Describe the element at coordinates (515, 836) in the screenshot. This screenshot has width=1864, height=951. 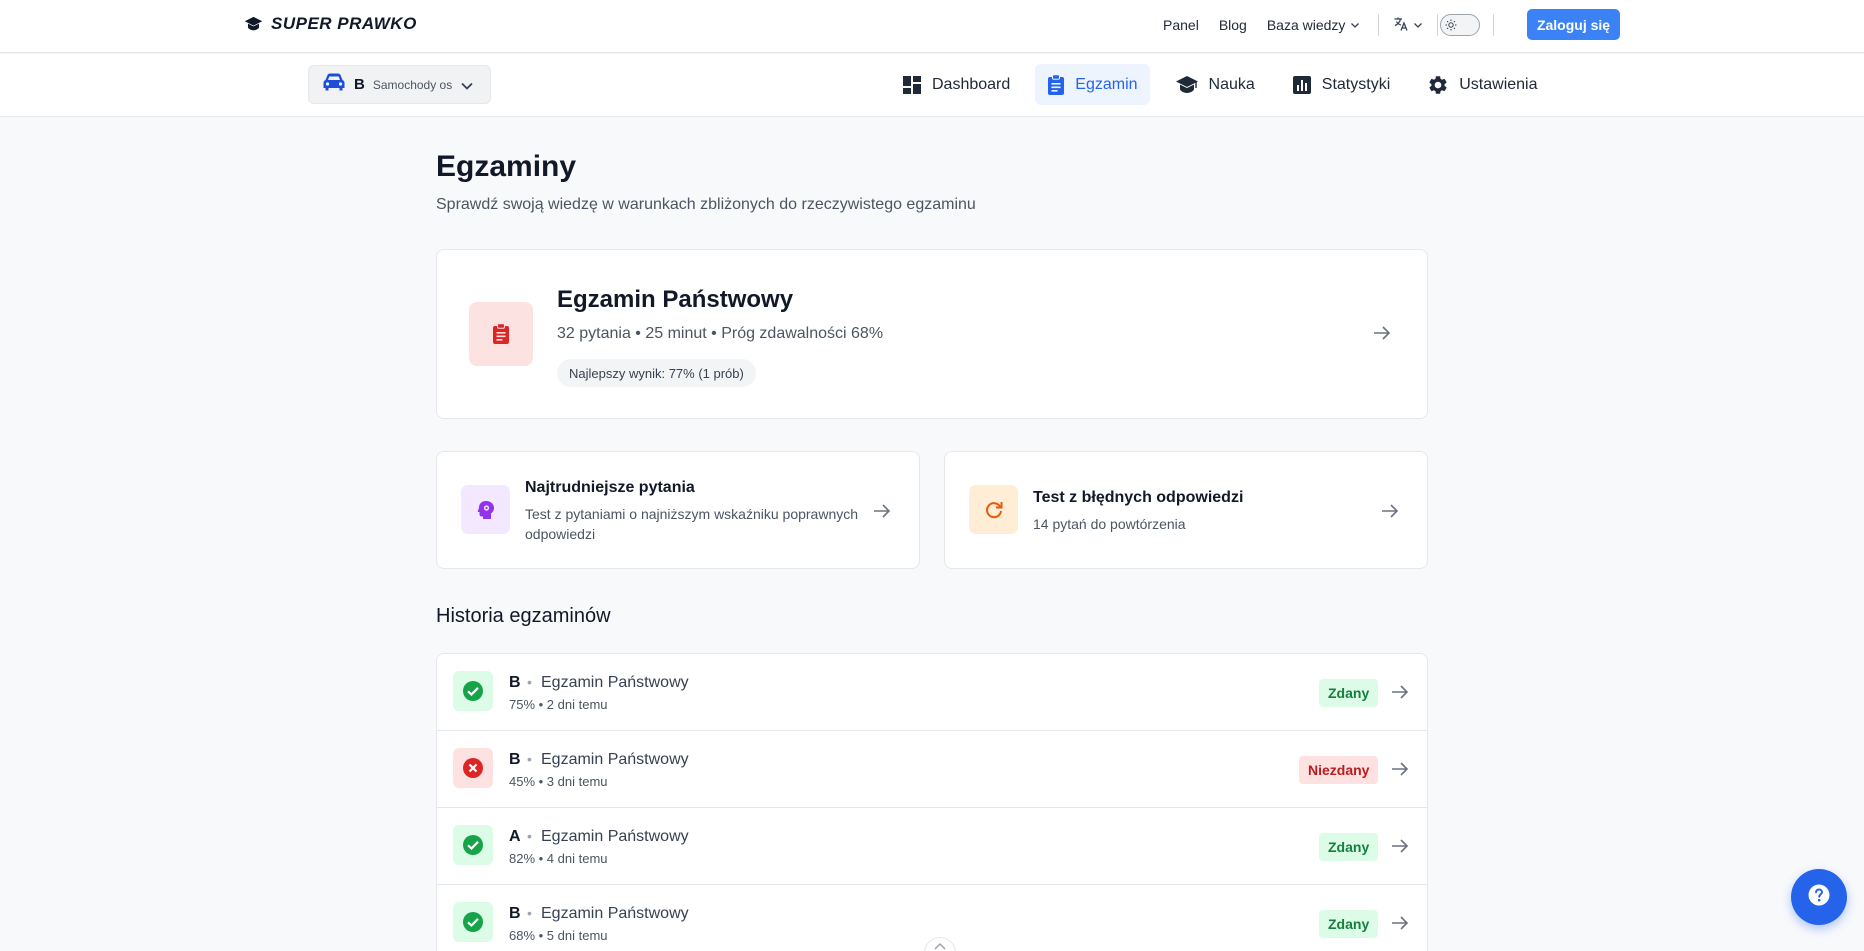
I see `history-category: A` at that location.